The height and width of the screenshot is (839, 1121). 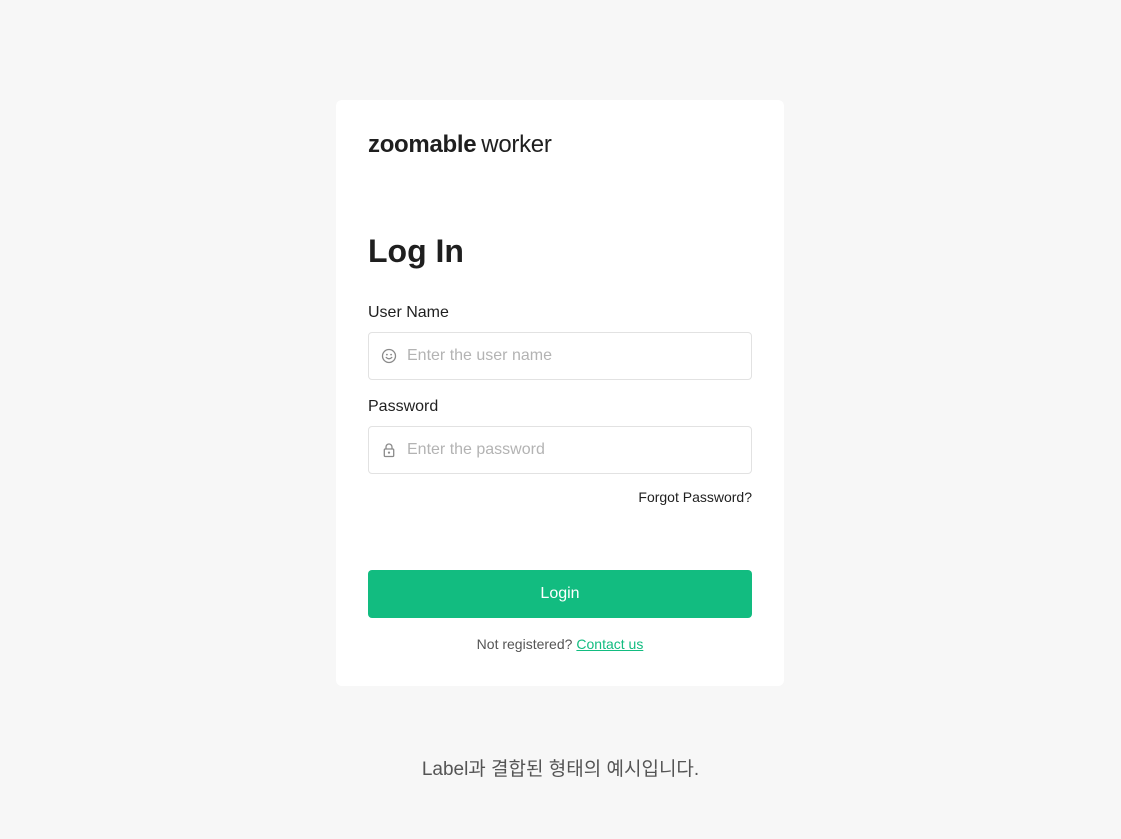 What do you see at coordinates (408, 312) in the screenshot?
I see `username-label: User Name` at bounding box center [408, 312].